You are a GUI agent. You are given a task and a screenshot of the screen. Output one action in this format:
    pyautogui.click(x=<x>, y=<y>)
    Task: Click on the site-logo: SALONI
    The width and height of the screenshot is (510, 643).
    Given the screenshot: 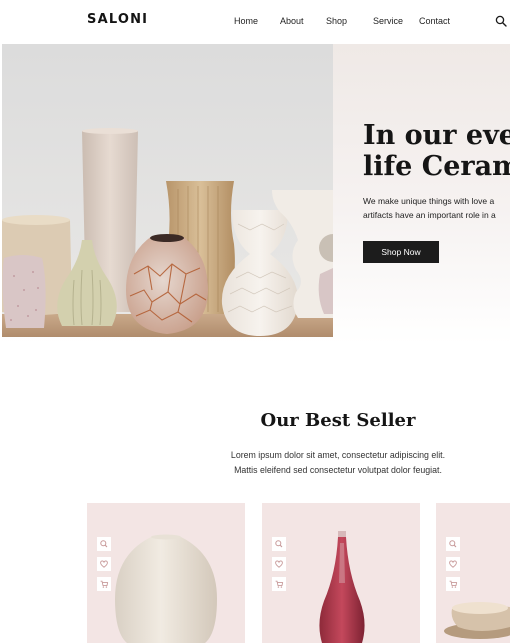 What is the action you would take?
    pyautogui.click(x=117, y=19)
    